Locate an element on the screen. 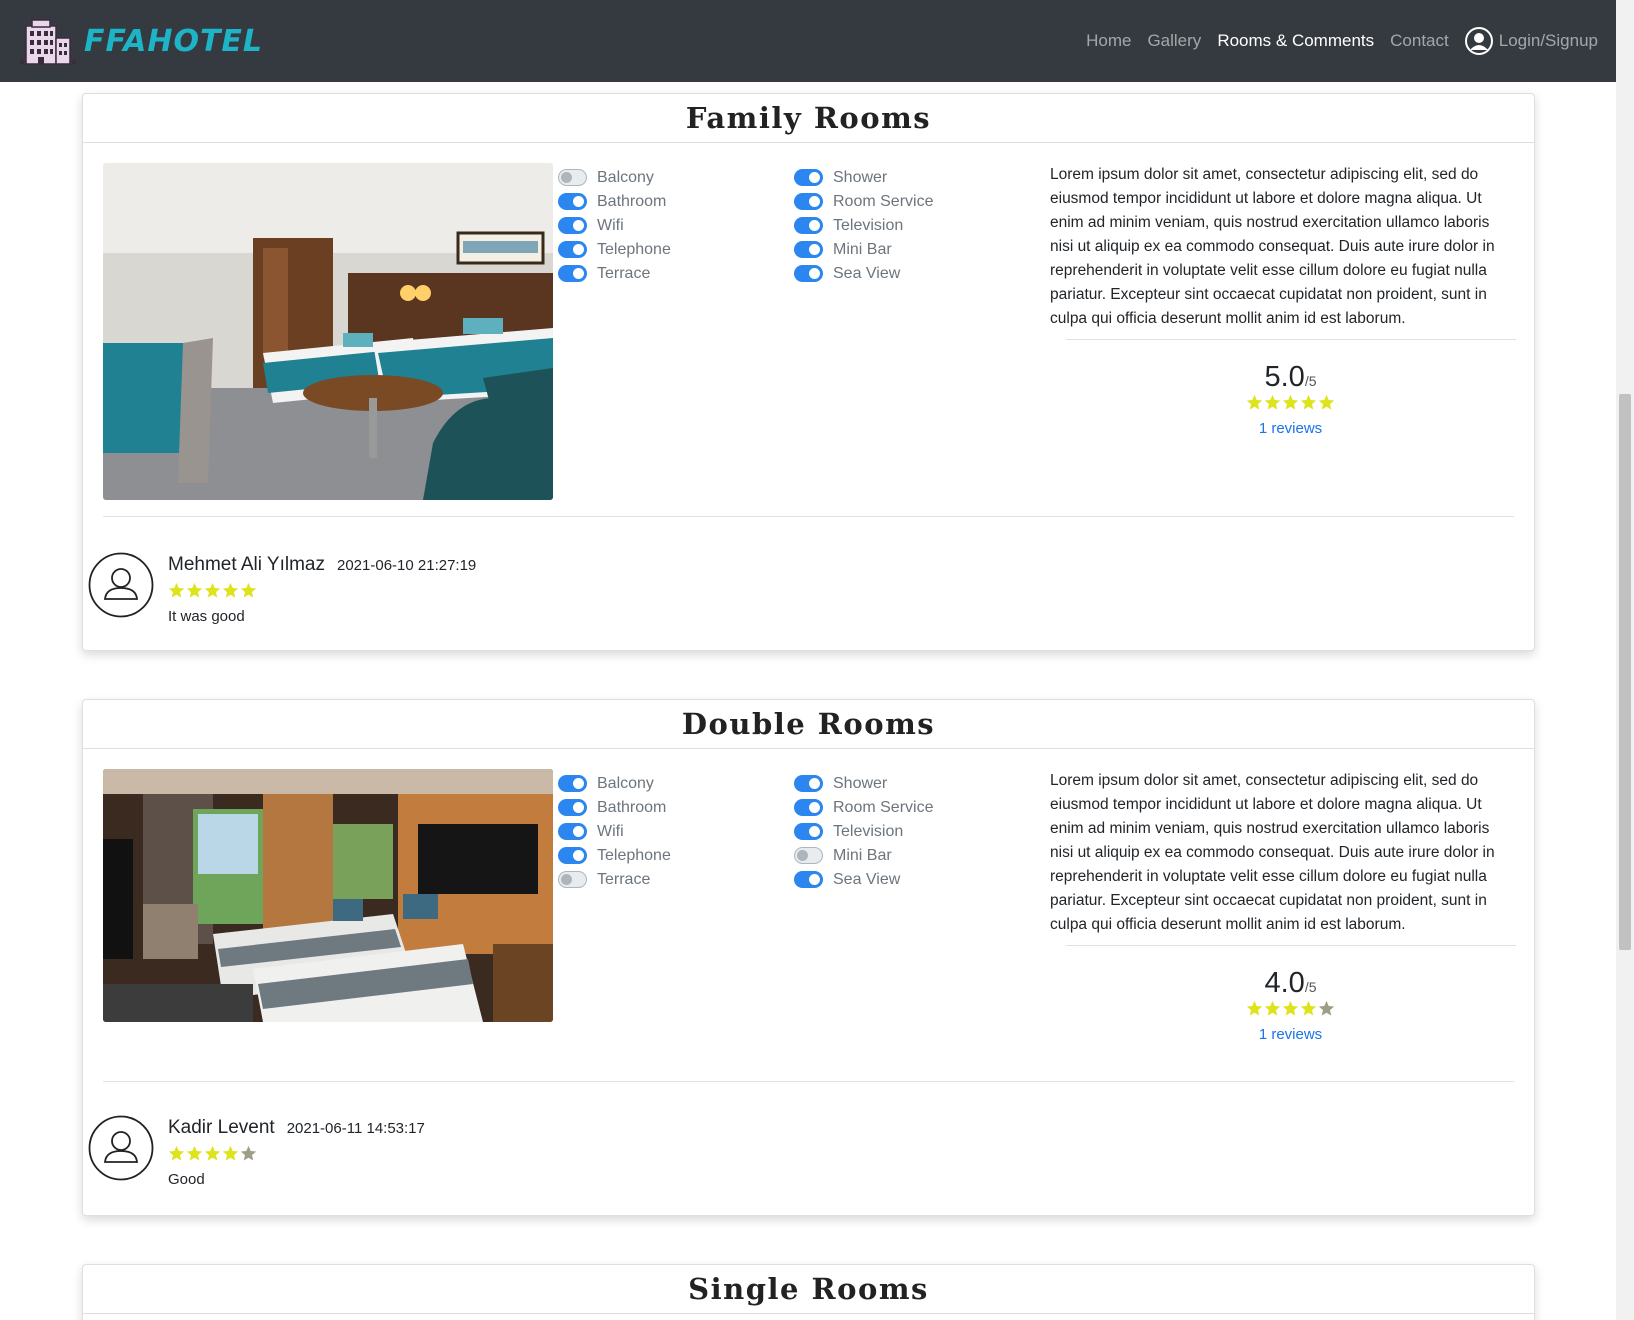 This screenshot has height=1320, width=1634. double-room-photo is located at coordinates (328, 895).